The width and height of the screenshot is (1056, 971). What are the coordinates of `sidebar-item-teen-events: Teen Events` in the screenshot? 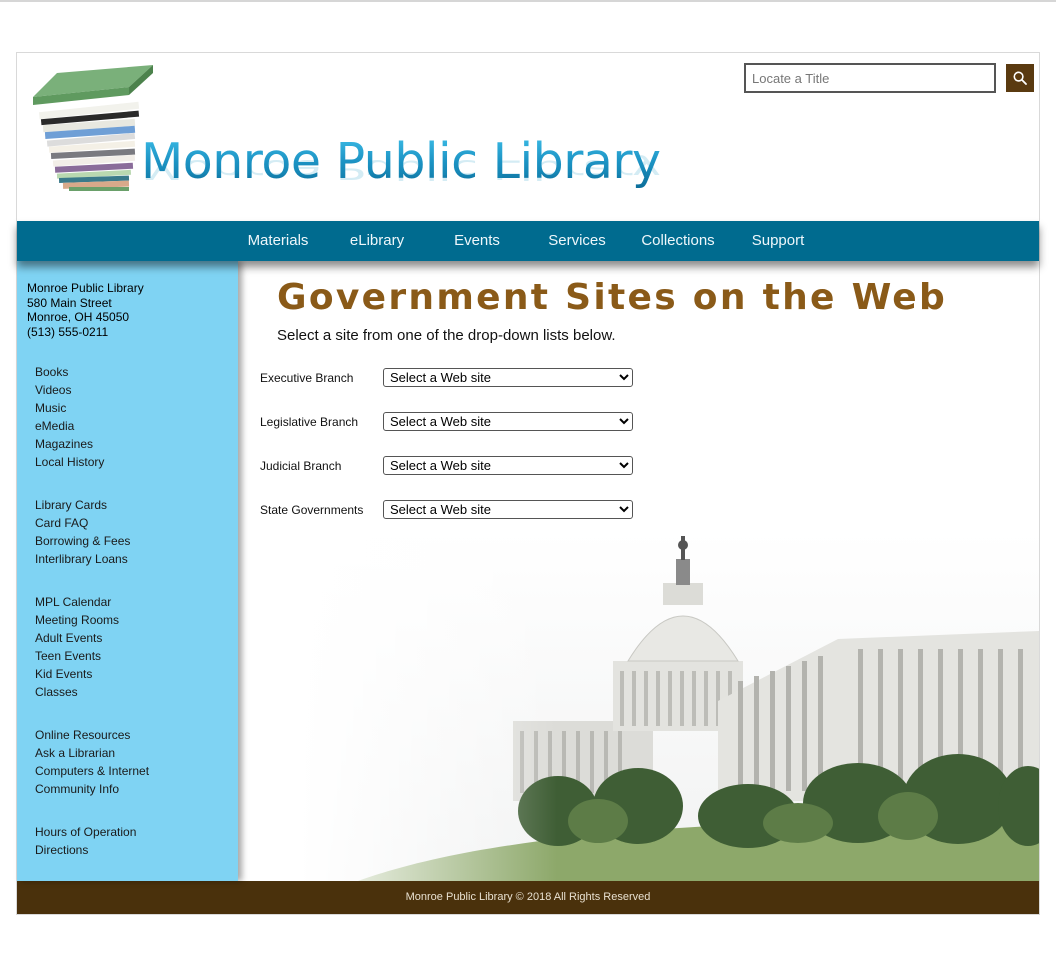 It's located at (77, 656).